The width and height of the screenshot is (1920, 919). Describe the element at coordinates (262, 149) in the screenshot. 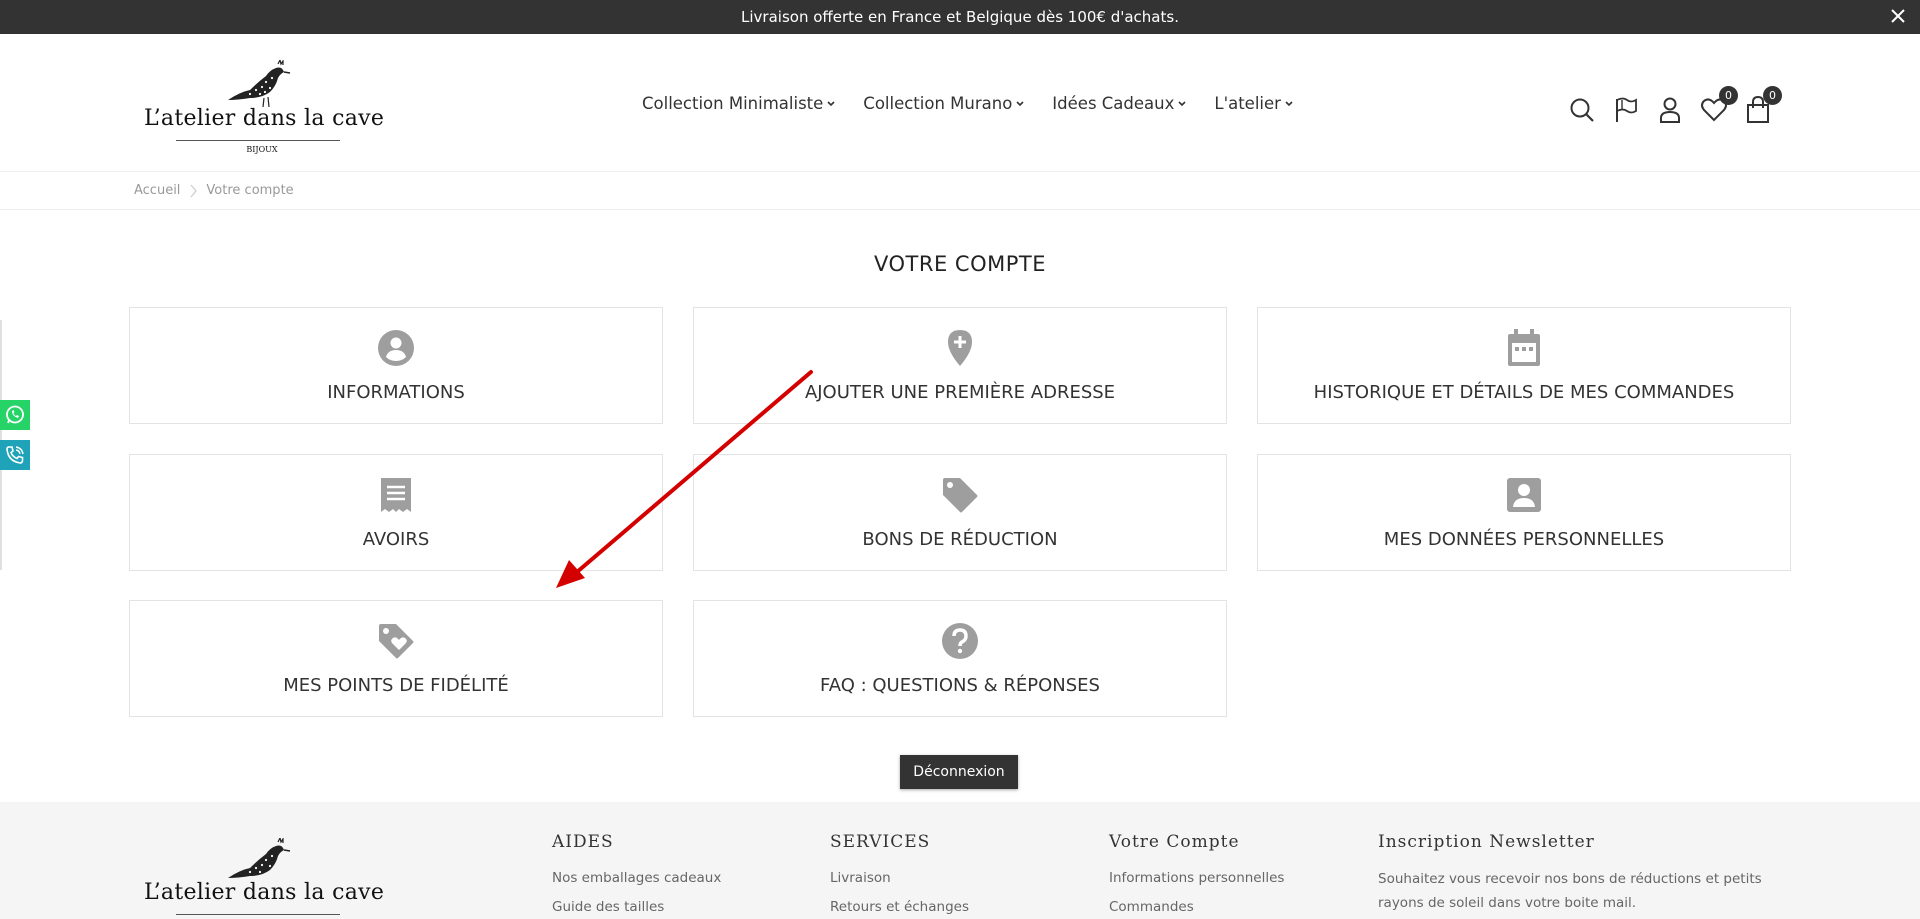

I see `brand-subtitle: BIJOUX` at that location.